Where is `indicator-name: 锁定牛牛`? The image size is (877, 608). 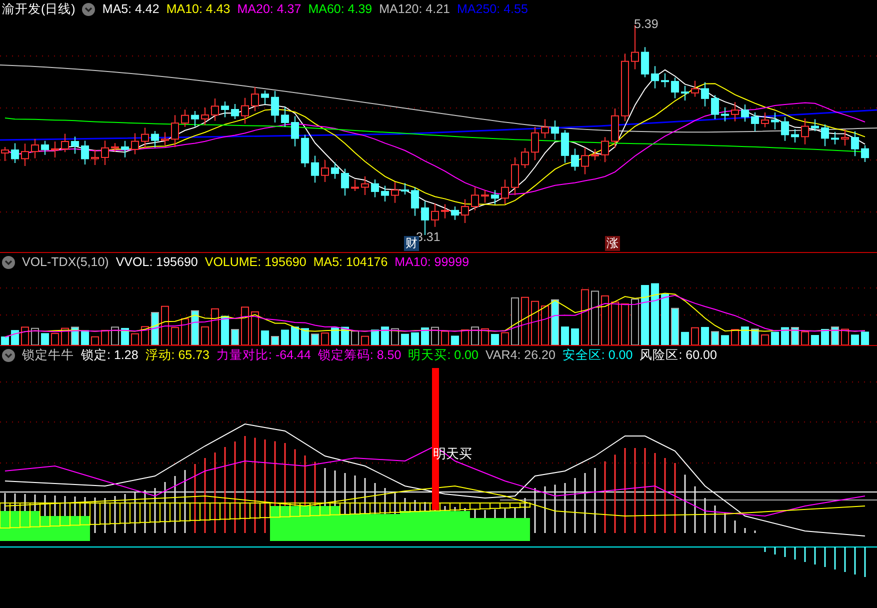
indicator-name: 锁定牛牛 is located at coordinates (48, 355).